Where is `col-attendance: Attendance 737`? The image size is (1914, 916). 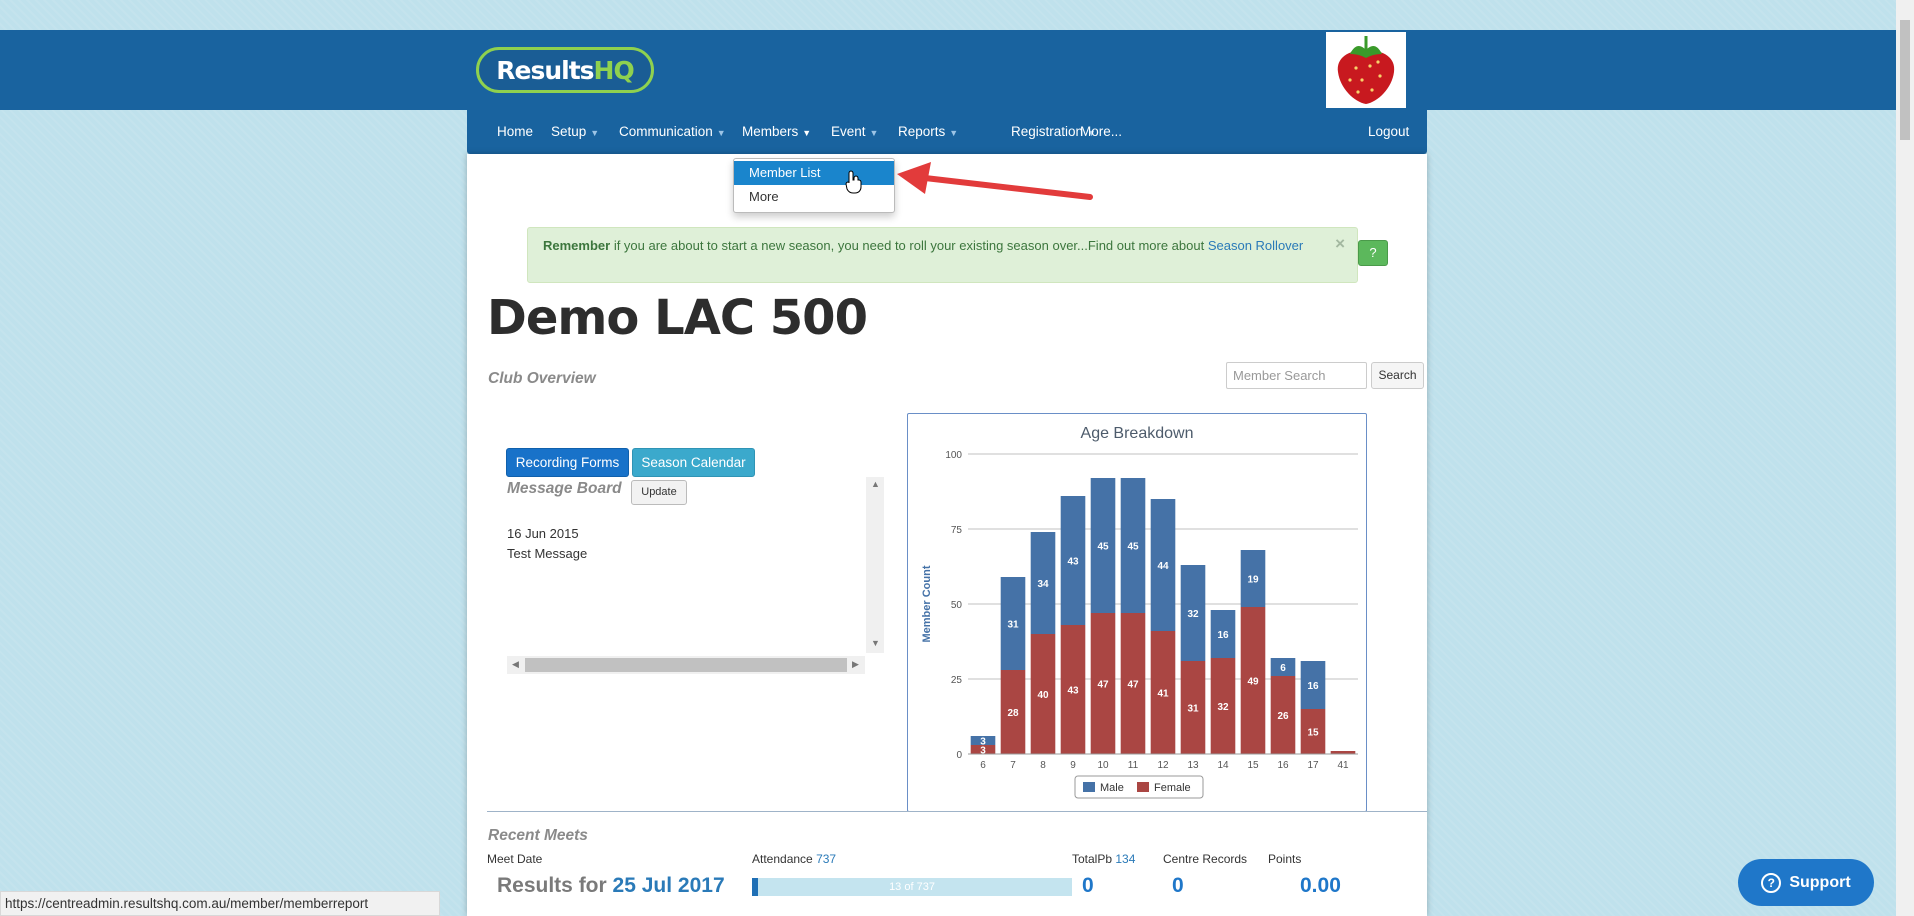
col-attendance: Attendance 737 is located at coordinates (794, 859).